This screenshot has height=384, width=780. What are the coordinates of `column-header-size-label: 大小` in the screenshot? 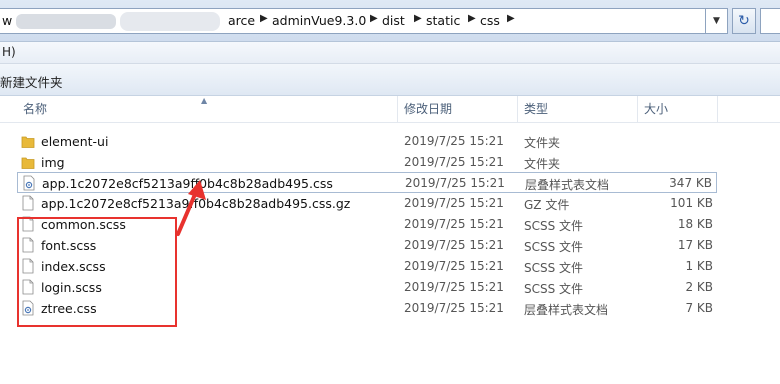 It's located at (656, 109).